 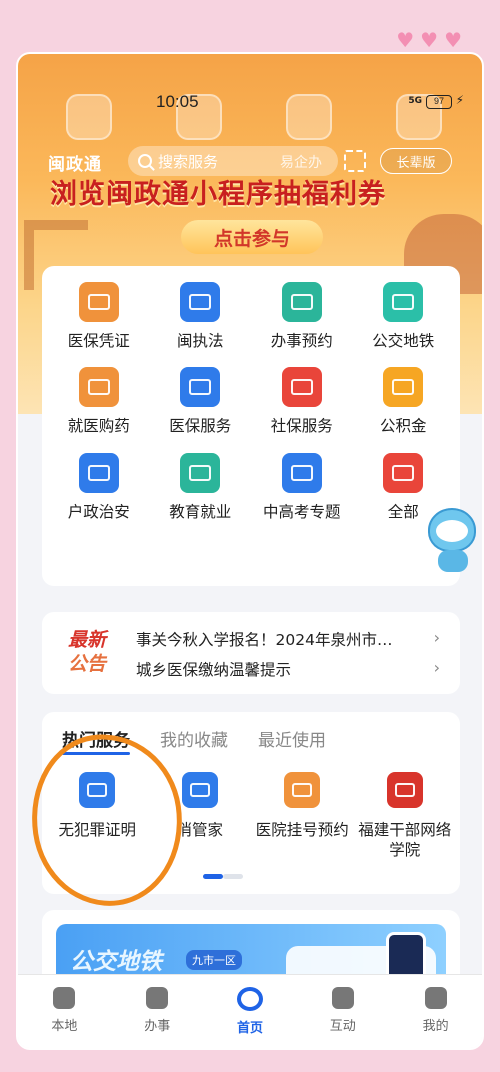 What do you see at coordinates (218, 194) in the screenshot?
I see `promo-title: 浏览闽政通小程序抽福利券` at bounding box center [218, 194].